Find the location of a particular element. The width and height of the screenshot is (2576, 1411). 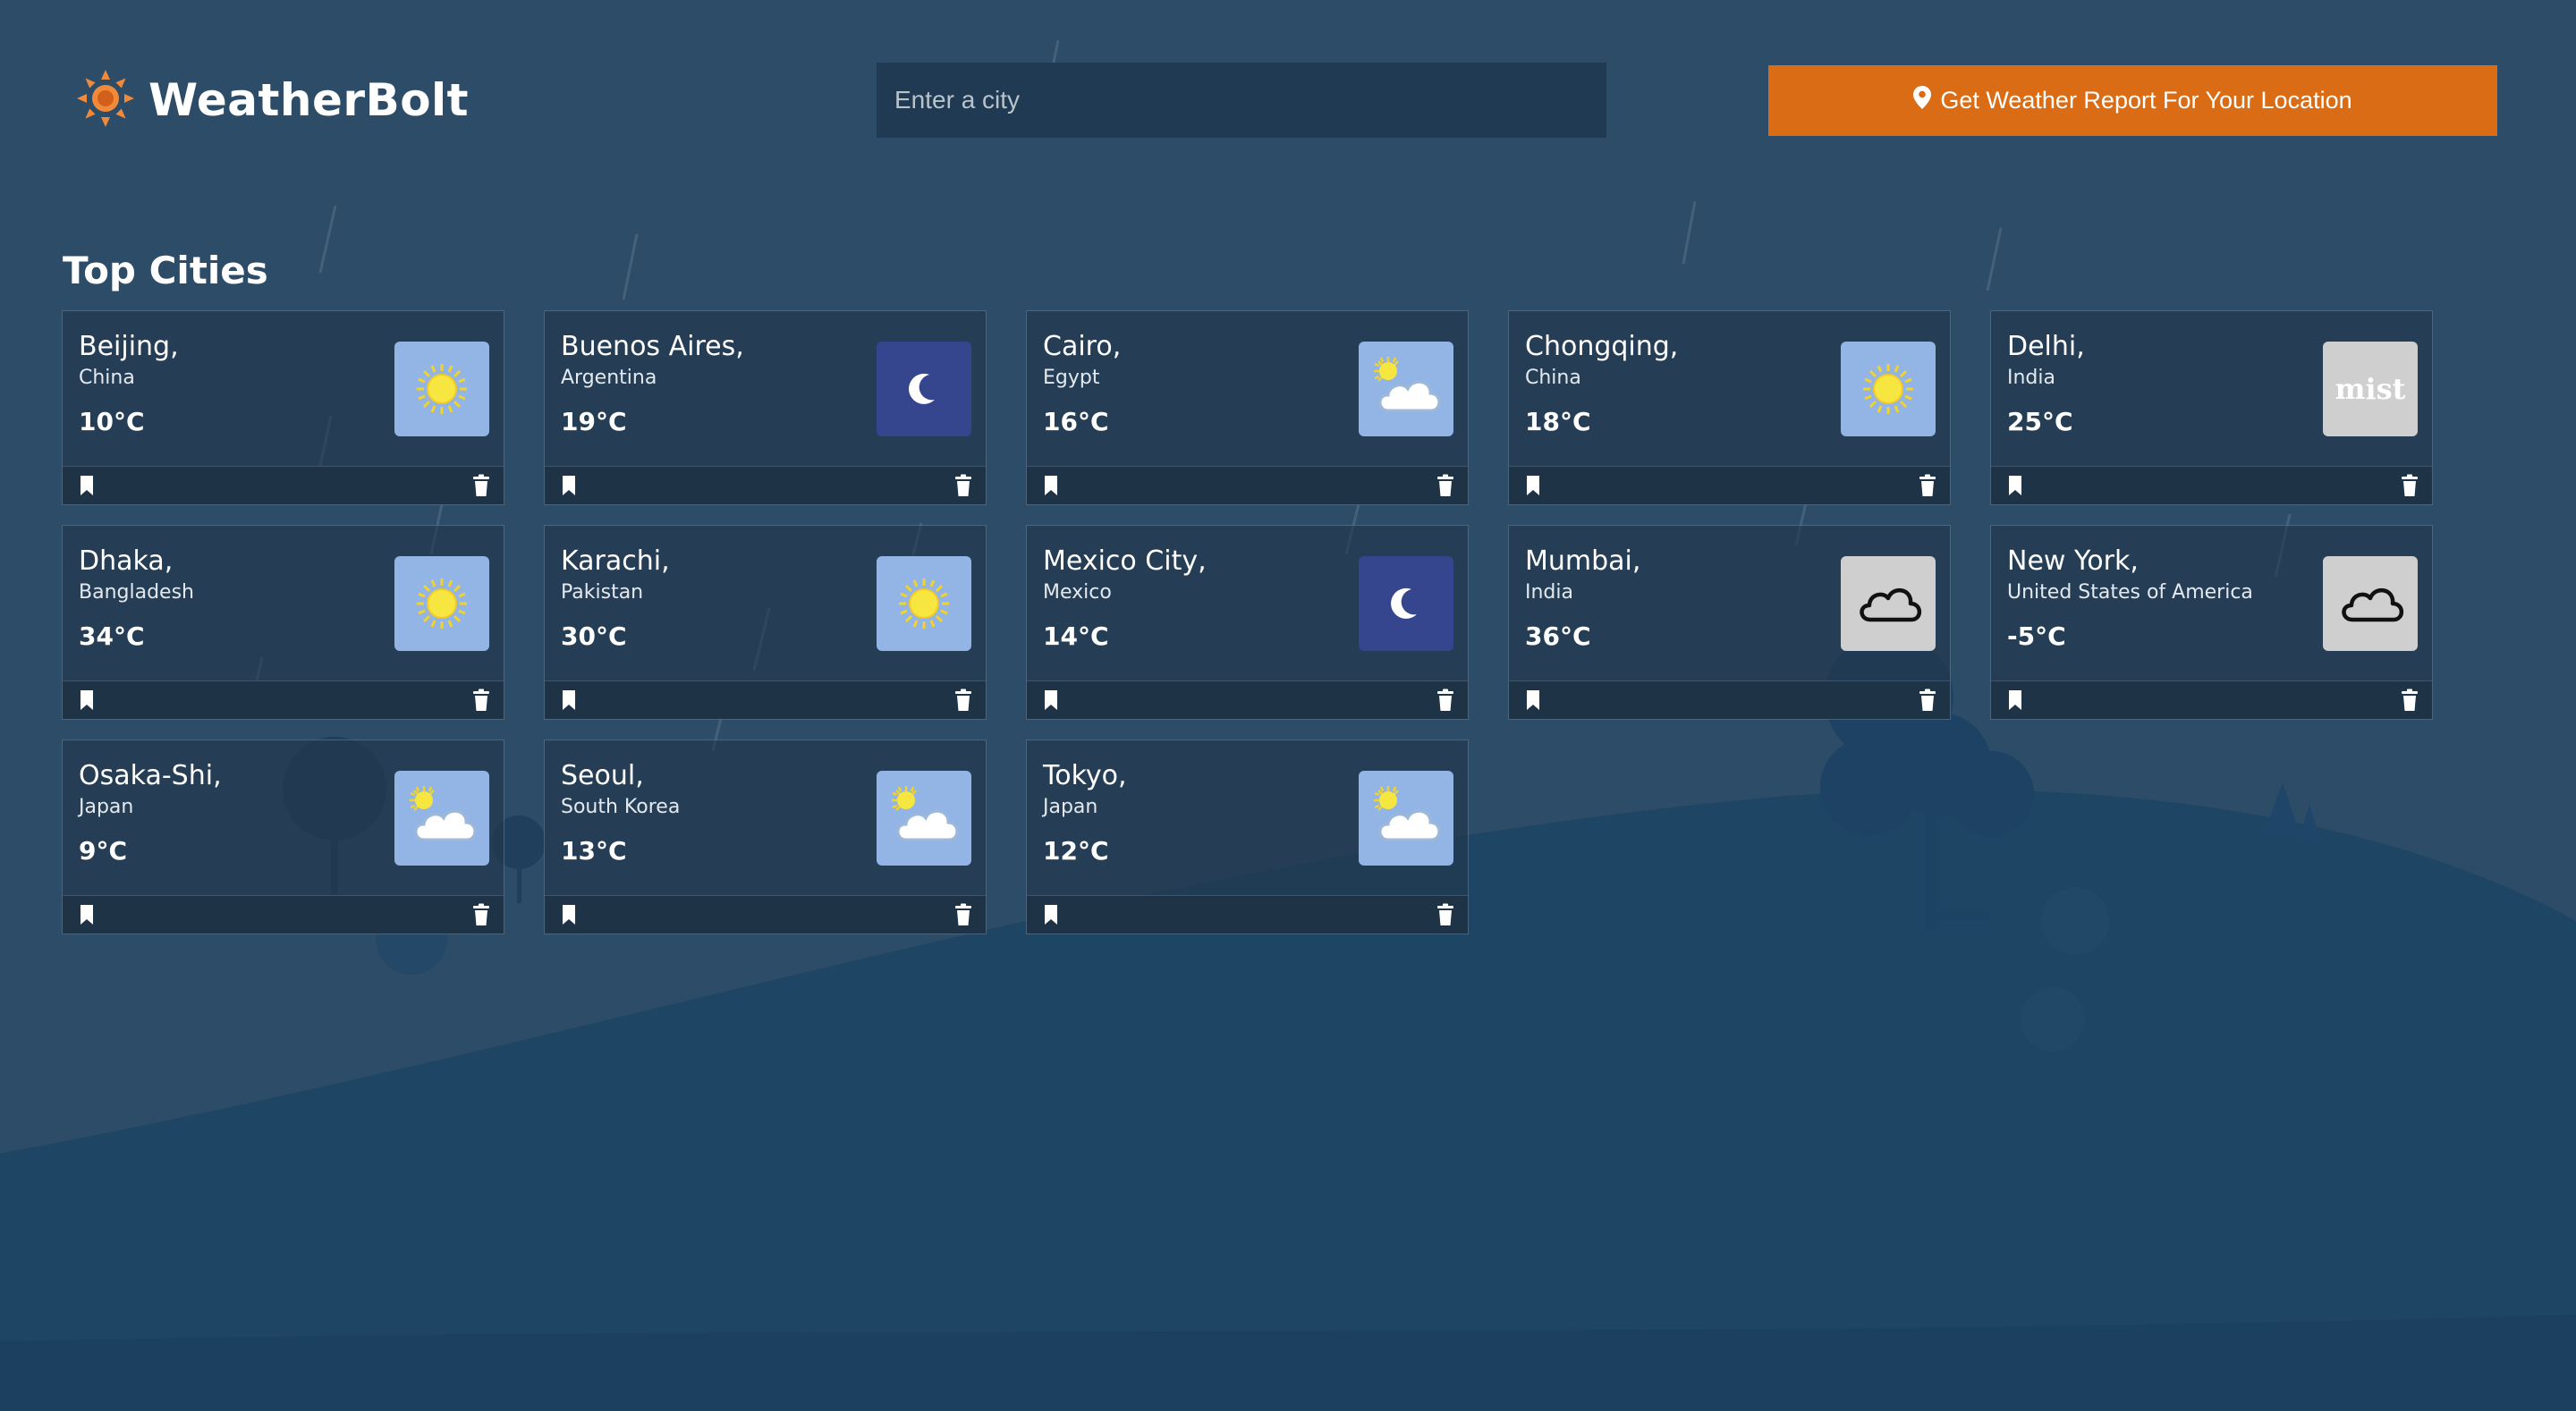

city-name: Chongqing, is located at coordinates (1602, 346).